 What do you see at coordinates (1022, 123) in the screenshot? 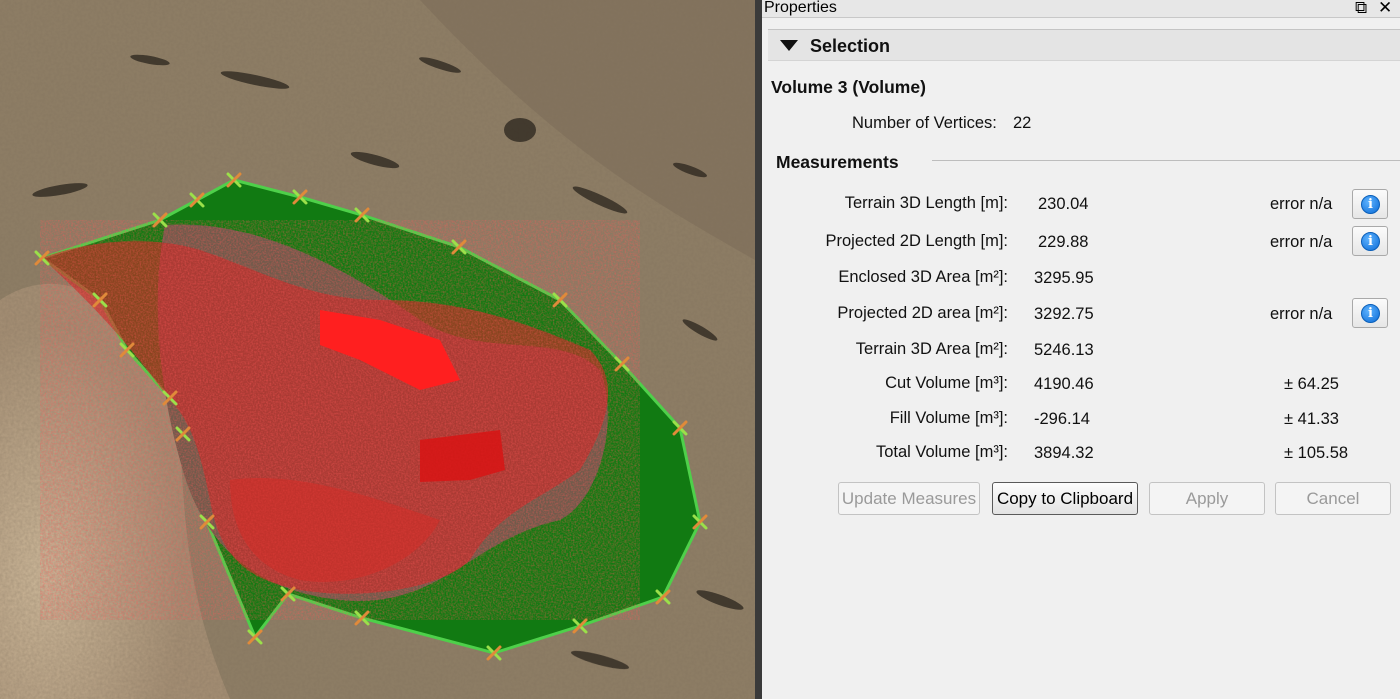
I see `vertices-value: 22` at bounding box center [1022, 123].